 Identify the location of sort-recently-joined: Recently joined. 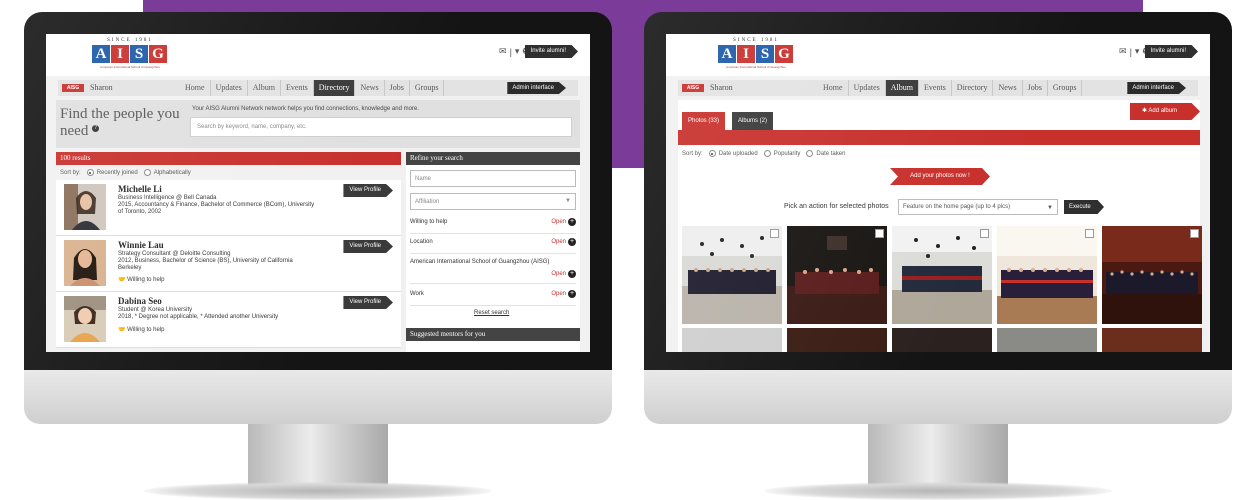
(112, 173).